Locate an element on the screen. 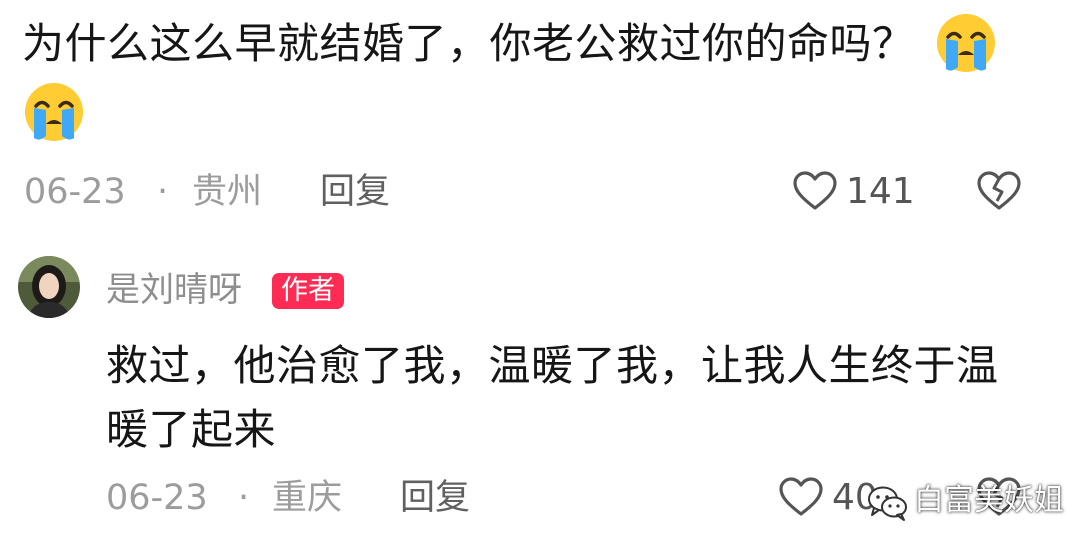 Image resolution: width=1080 pixels, height=549 pixels. comment-text: 为什么这么早就结婚了，你老公救过你的命吗？ is located at coordinates (468, 43).